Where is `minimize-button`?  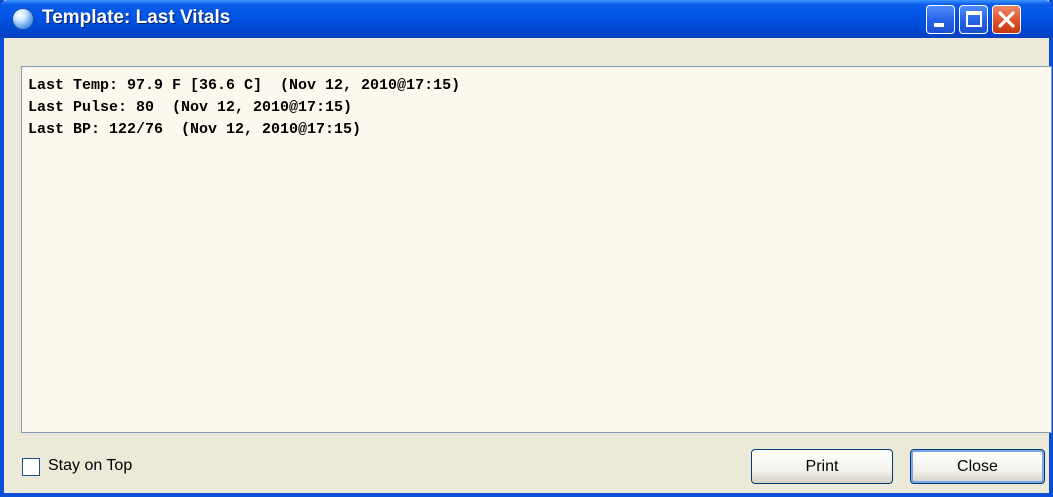
minimize-button is located at coordinates (940, 19).